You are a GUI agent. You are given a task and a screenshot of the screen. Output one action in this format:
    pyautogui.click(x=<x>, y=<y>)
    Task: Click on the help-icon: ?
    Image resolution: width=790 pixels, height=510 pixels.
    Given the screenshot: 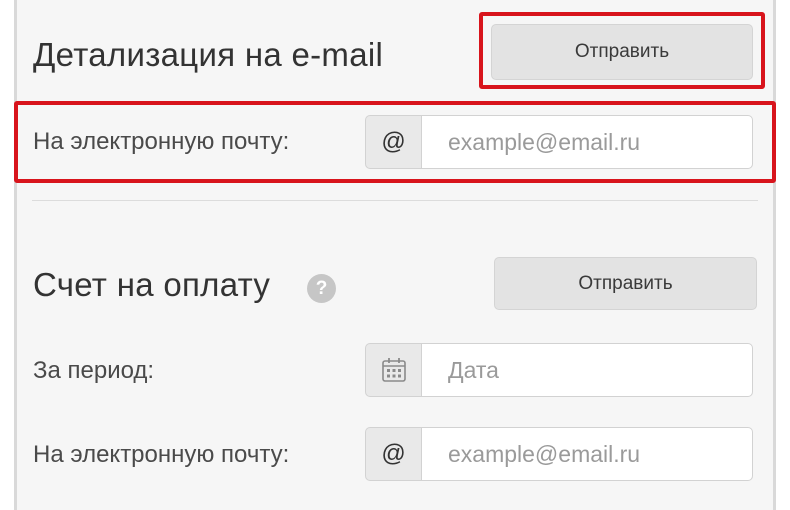 What is the action you would take?
    pyautogui.click(x=321, y=288)
    